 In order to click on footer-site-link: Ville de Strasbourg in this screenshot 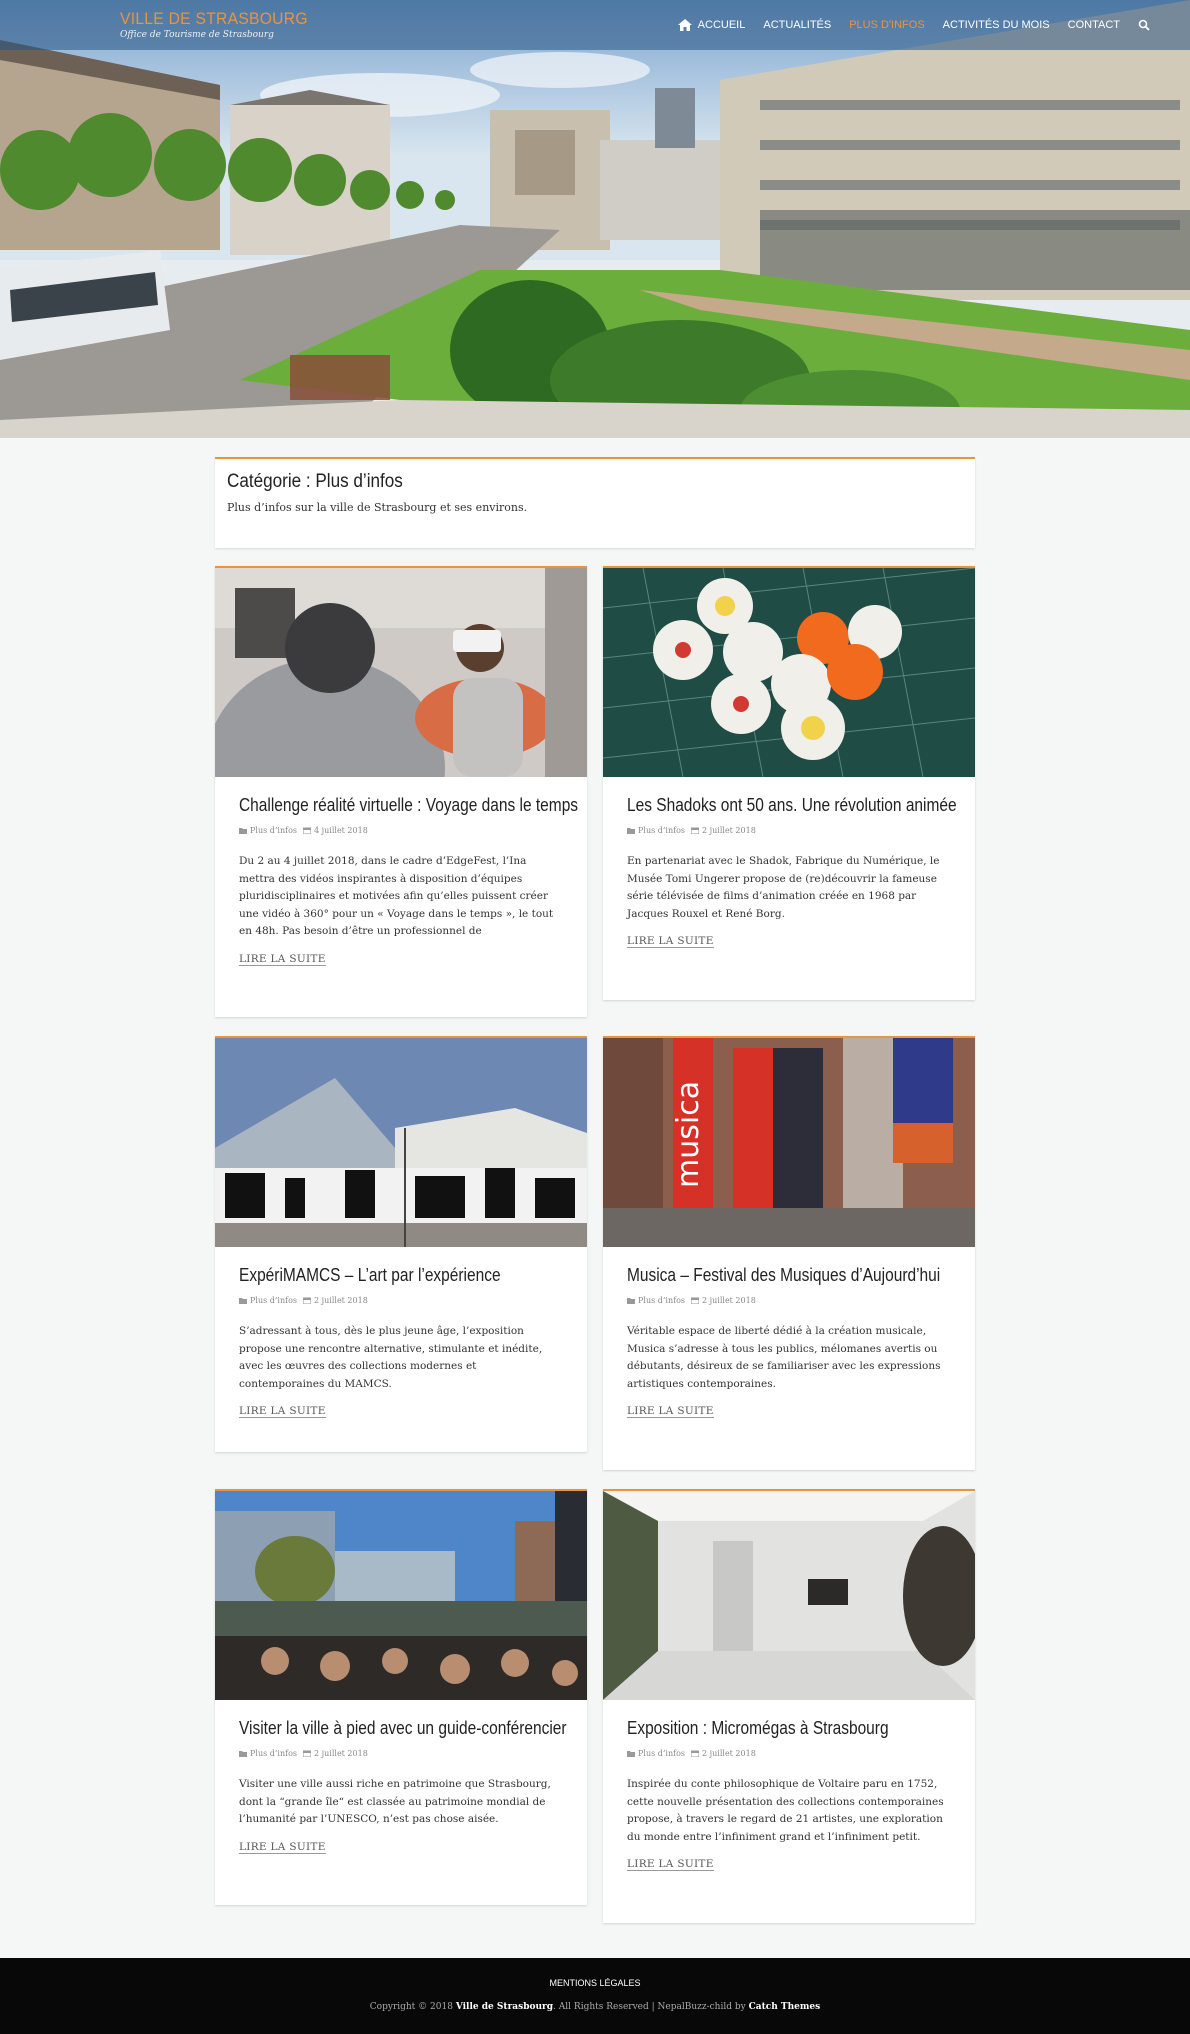, I will do `click(504, 2007)`.